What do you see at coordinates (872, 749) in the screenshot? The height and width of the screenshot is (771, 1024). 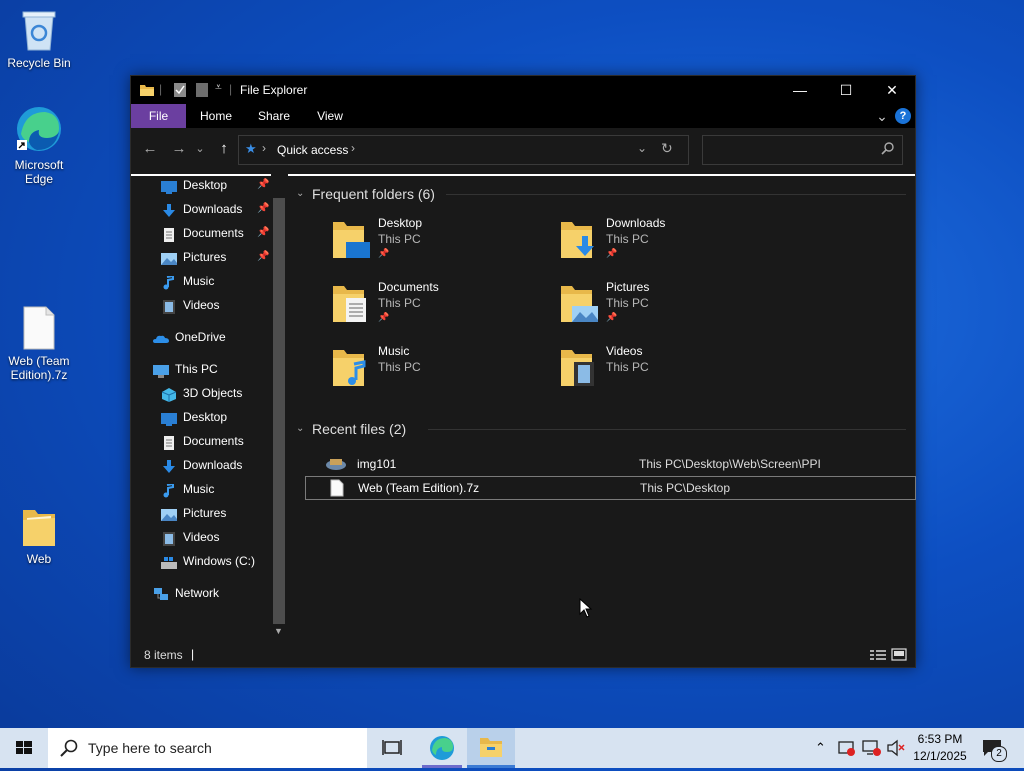 I see `network-status-icon` at bounding box center [872, 749].